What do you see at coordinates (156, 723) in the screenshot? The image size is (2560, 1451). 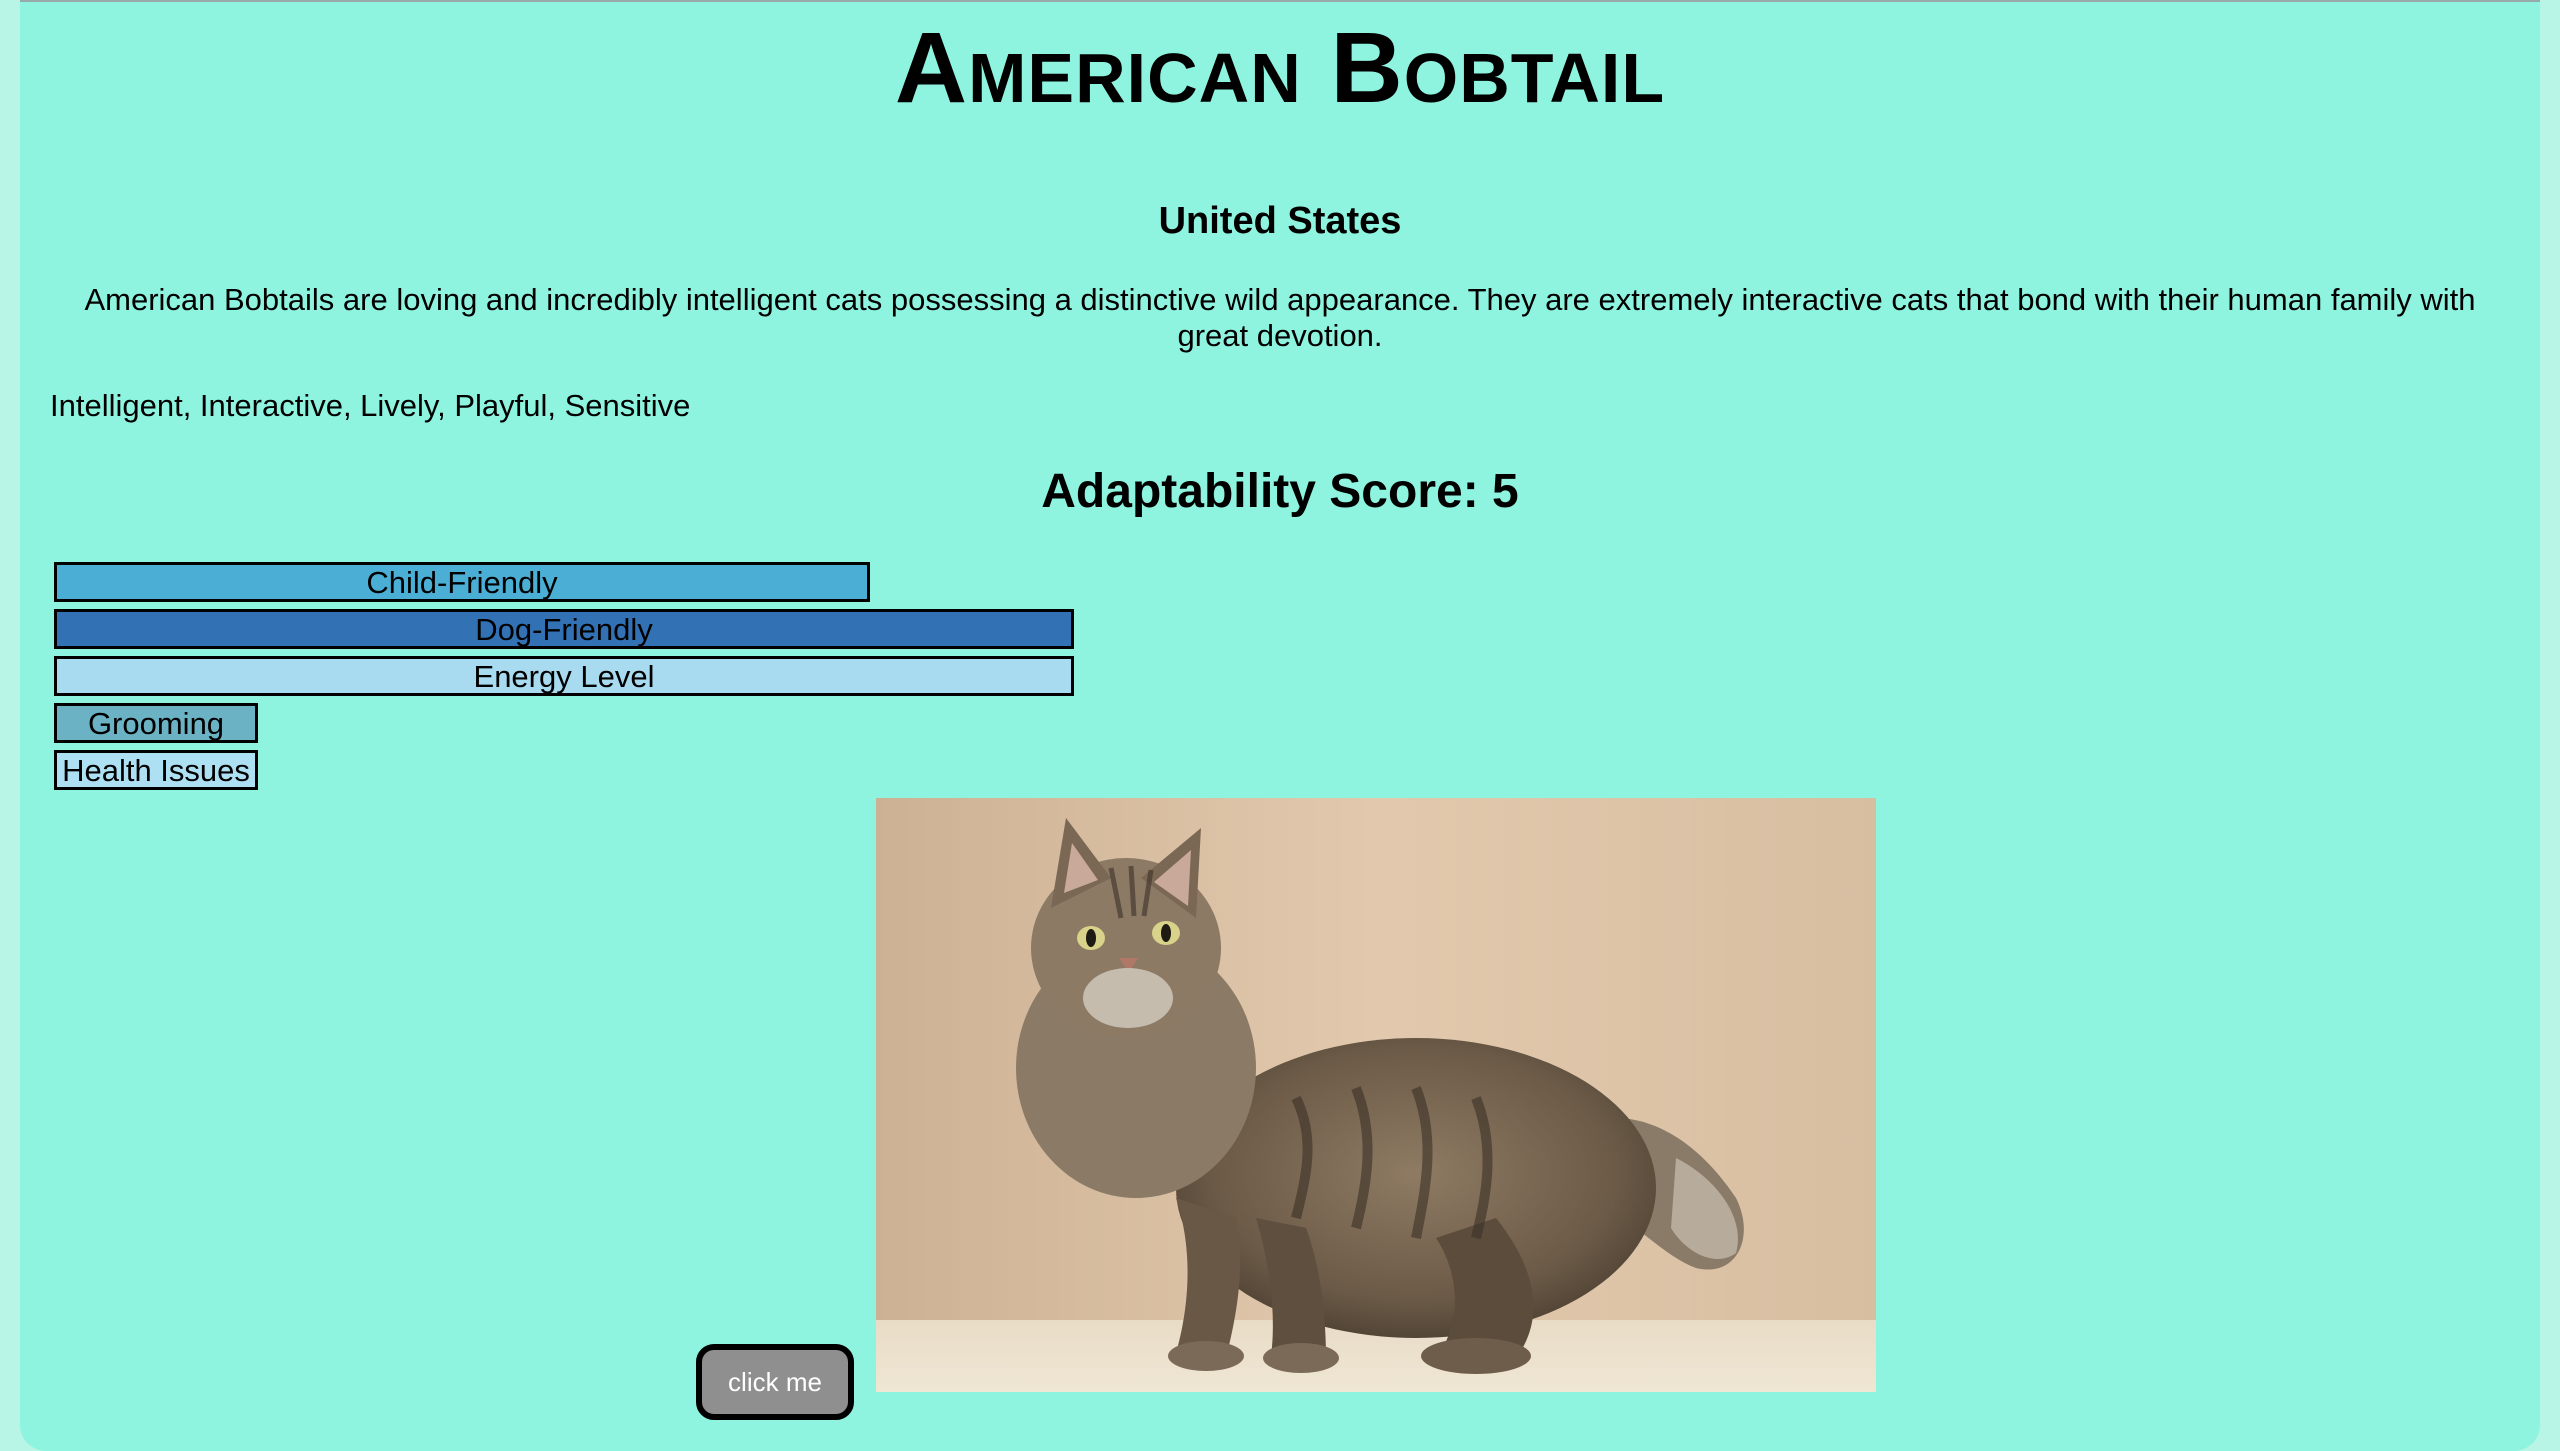 I see `trait-bar-grooming: Grooming` at bounding box center [156, 723].